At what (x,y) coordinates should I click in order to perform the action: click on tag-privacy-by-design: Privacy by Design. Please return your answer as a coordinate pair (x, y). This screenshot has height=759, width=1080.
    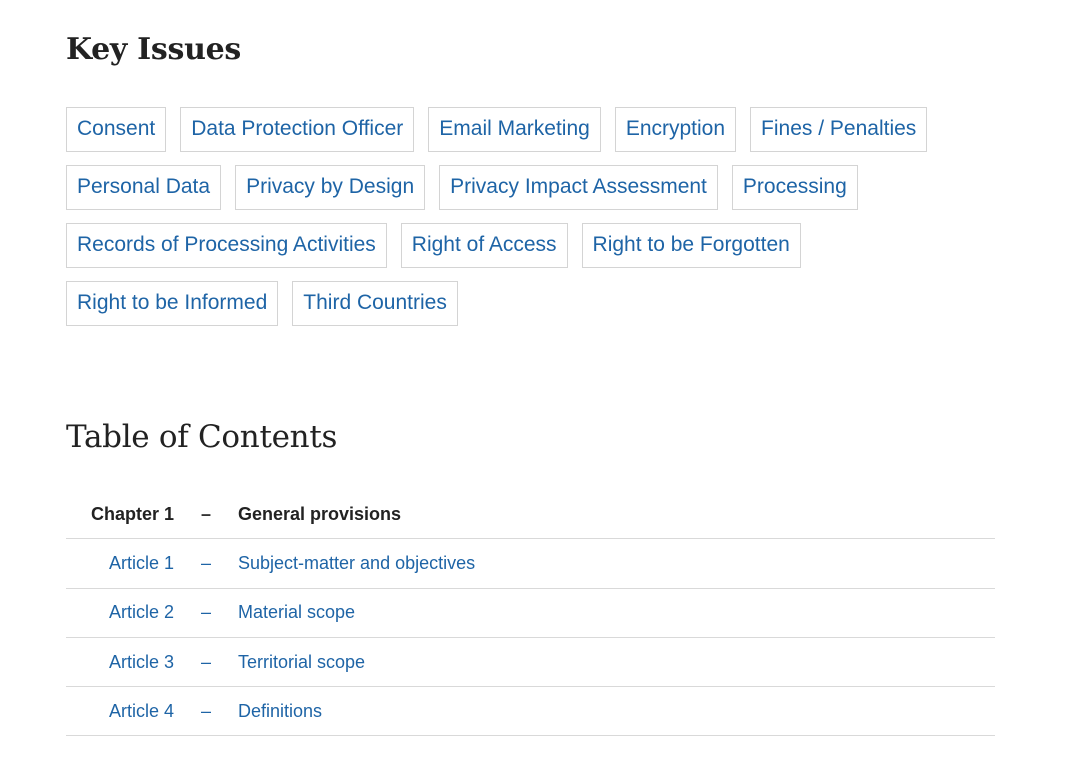
    Looking at the image, I should click on (330, 187).